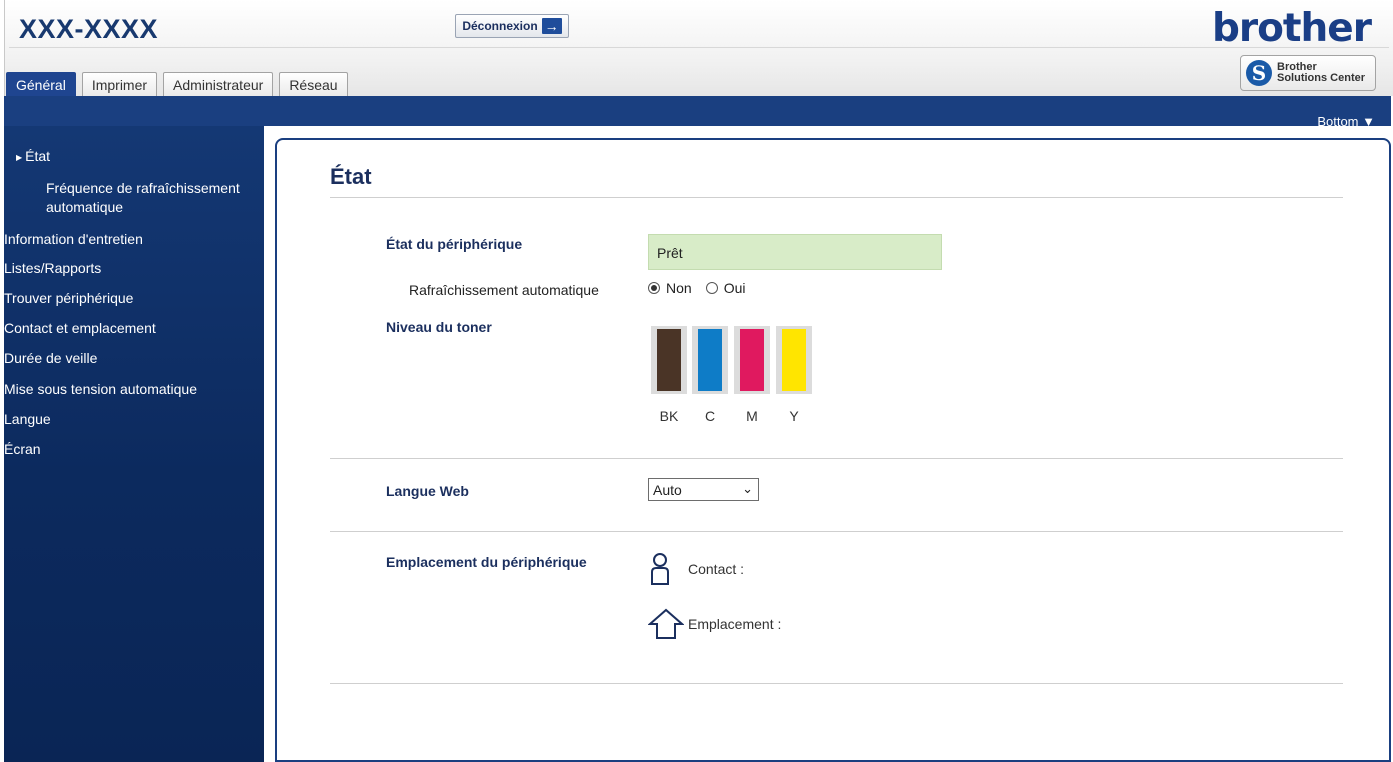 The image size is (1393, 762). I want to click on header-divider, so click(699, 47).